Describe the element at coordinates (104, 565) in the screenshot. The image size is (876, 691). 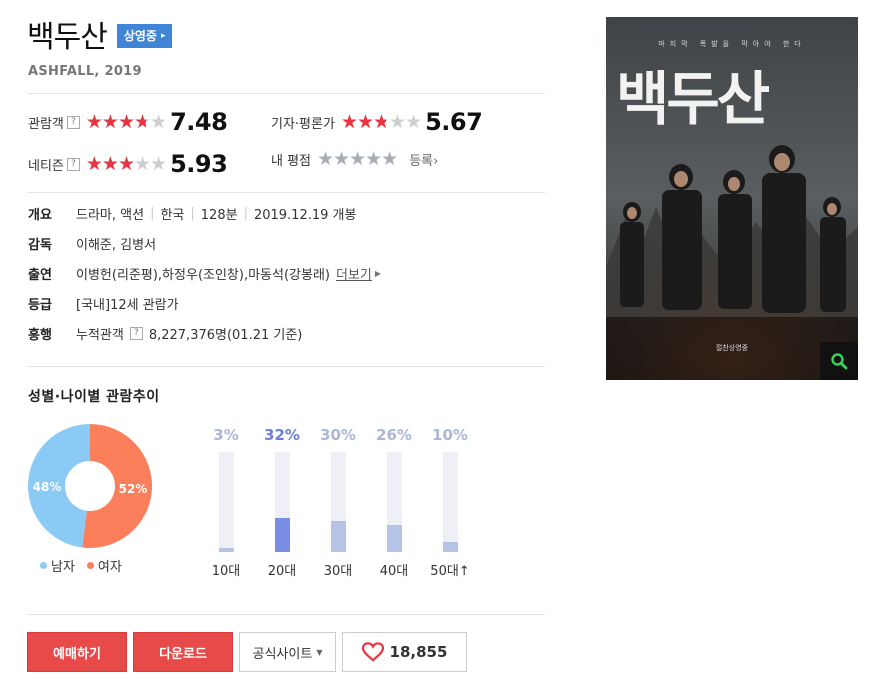
I see `legend-female: 여자` at that location.